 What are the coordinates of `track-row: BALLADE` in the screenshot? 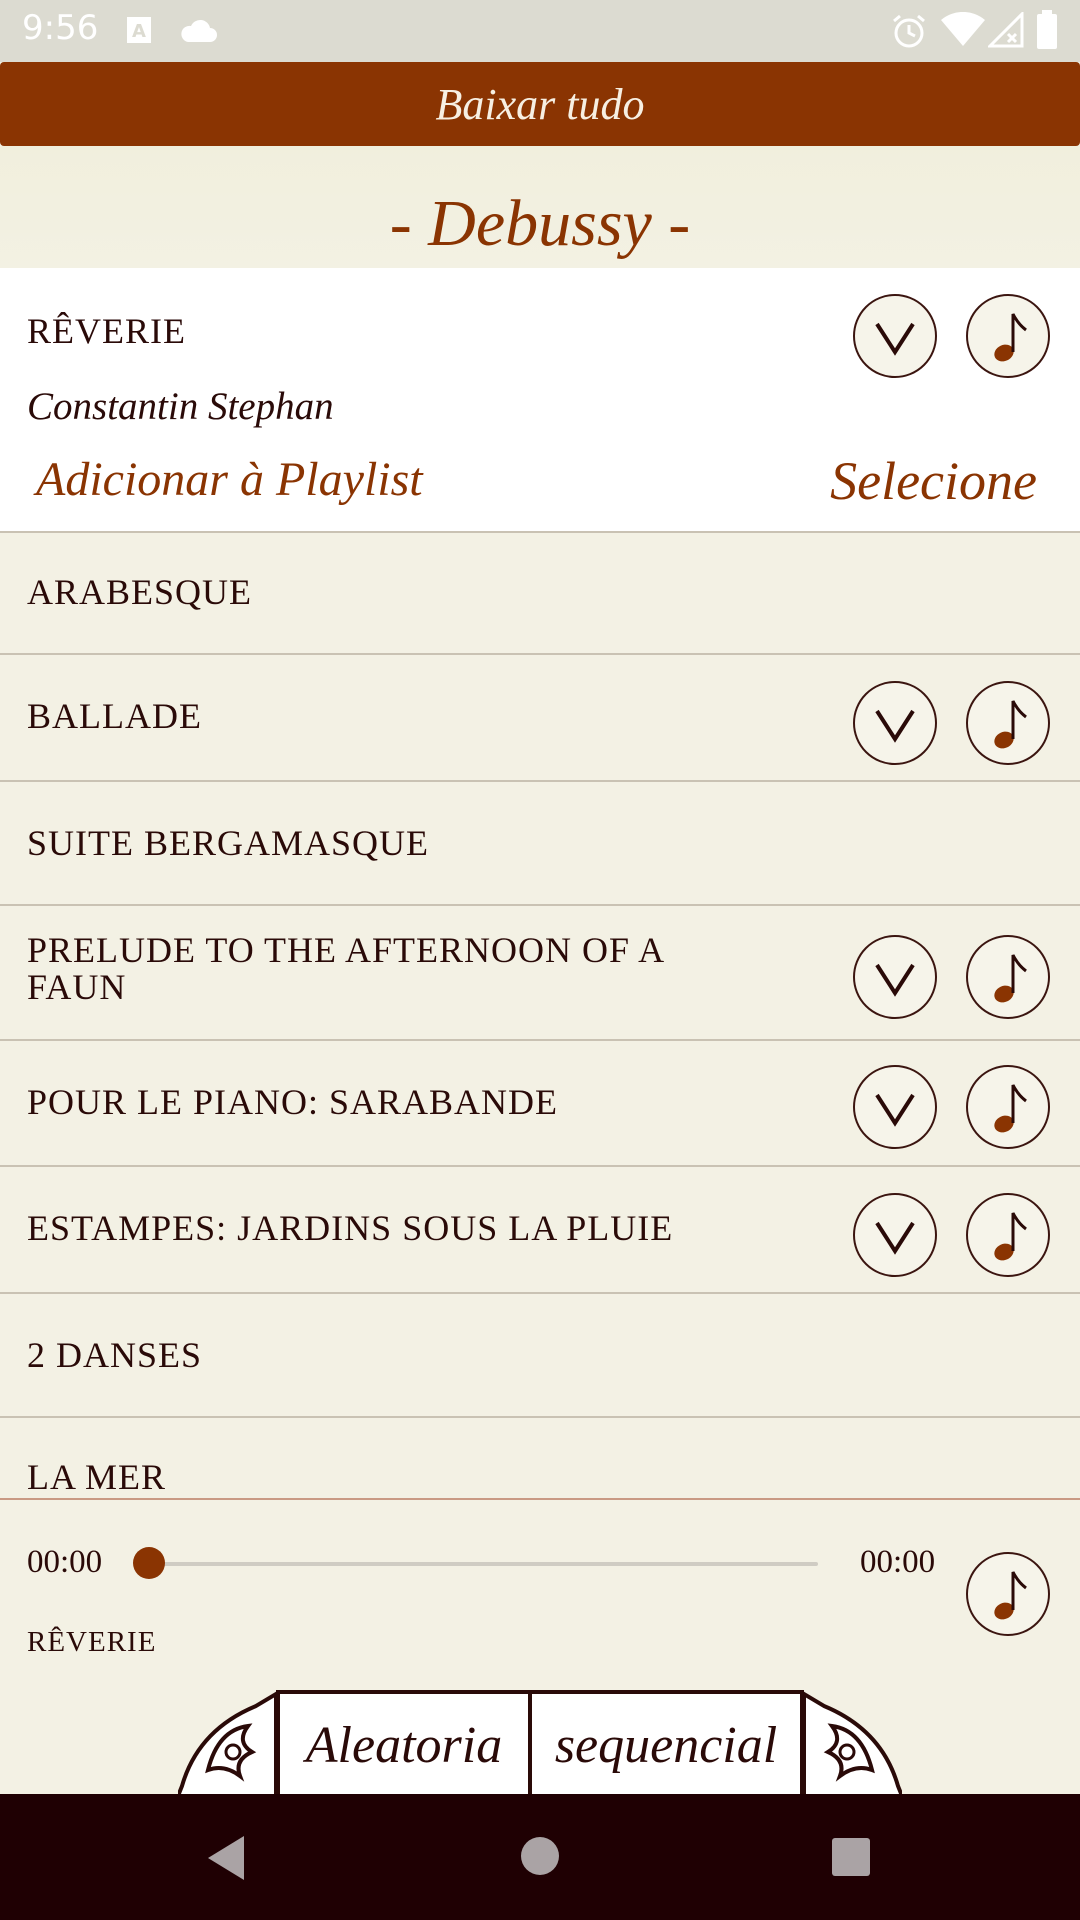 It's located at (540, 718).